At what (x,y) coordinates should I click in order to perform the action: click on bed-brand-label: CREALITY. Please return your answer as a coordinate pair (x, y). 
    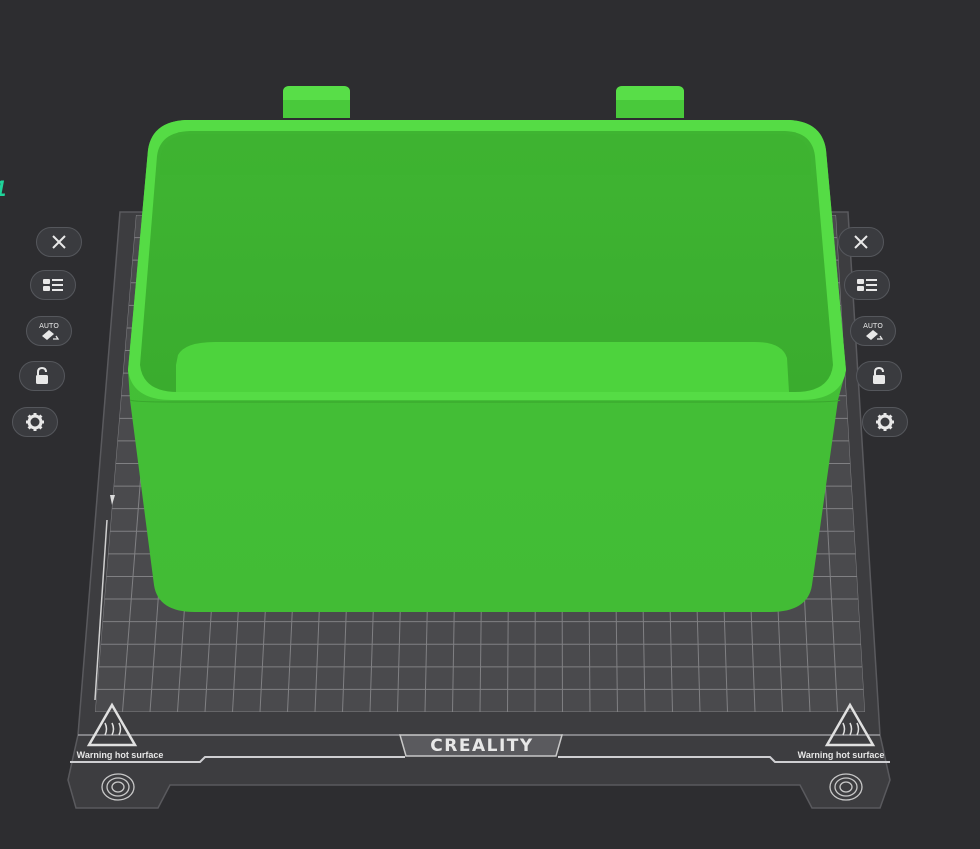
    Looking at the image, I should click on (482, 746).